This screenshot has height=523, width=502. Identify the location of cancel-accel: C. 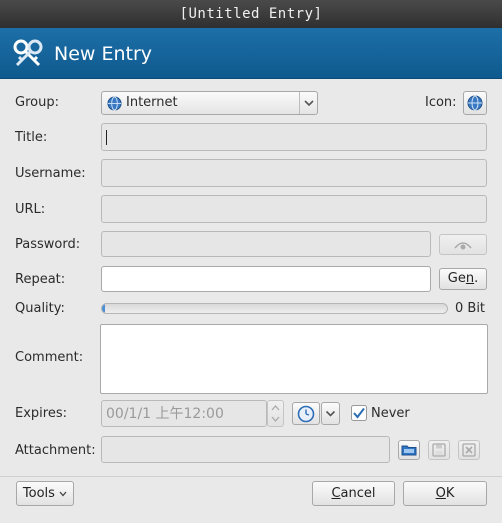
(336, 493).